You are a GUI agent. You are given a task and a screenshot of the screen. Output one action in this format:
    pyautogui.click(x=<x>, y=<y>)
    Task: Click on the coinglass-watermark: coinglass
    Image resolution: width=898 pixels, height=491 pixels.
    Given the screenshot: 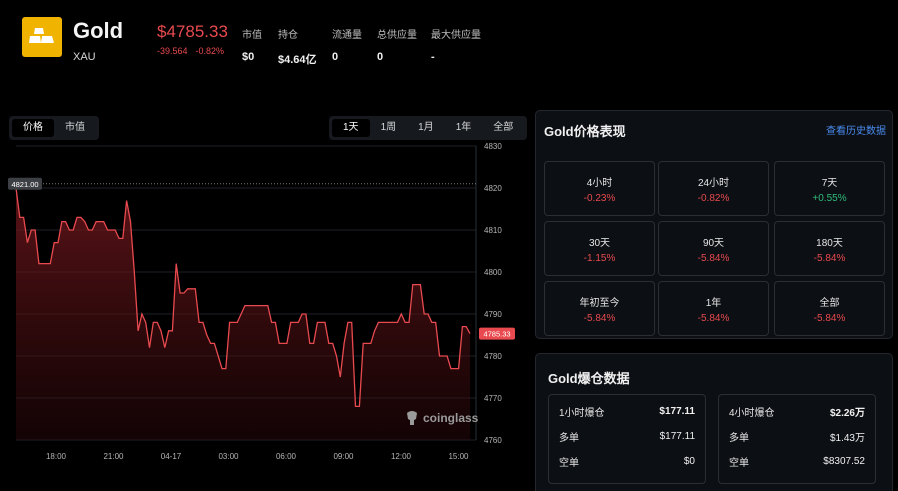 What is the action you would take?
    pyautogui.click(x=441, y=418)
    